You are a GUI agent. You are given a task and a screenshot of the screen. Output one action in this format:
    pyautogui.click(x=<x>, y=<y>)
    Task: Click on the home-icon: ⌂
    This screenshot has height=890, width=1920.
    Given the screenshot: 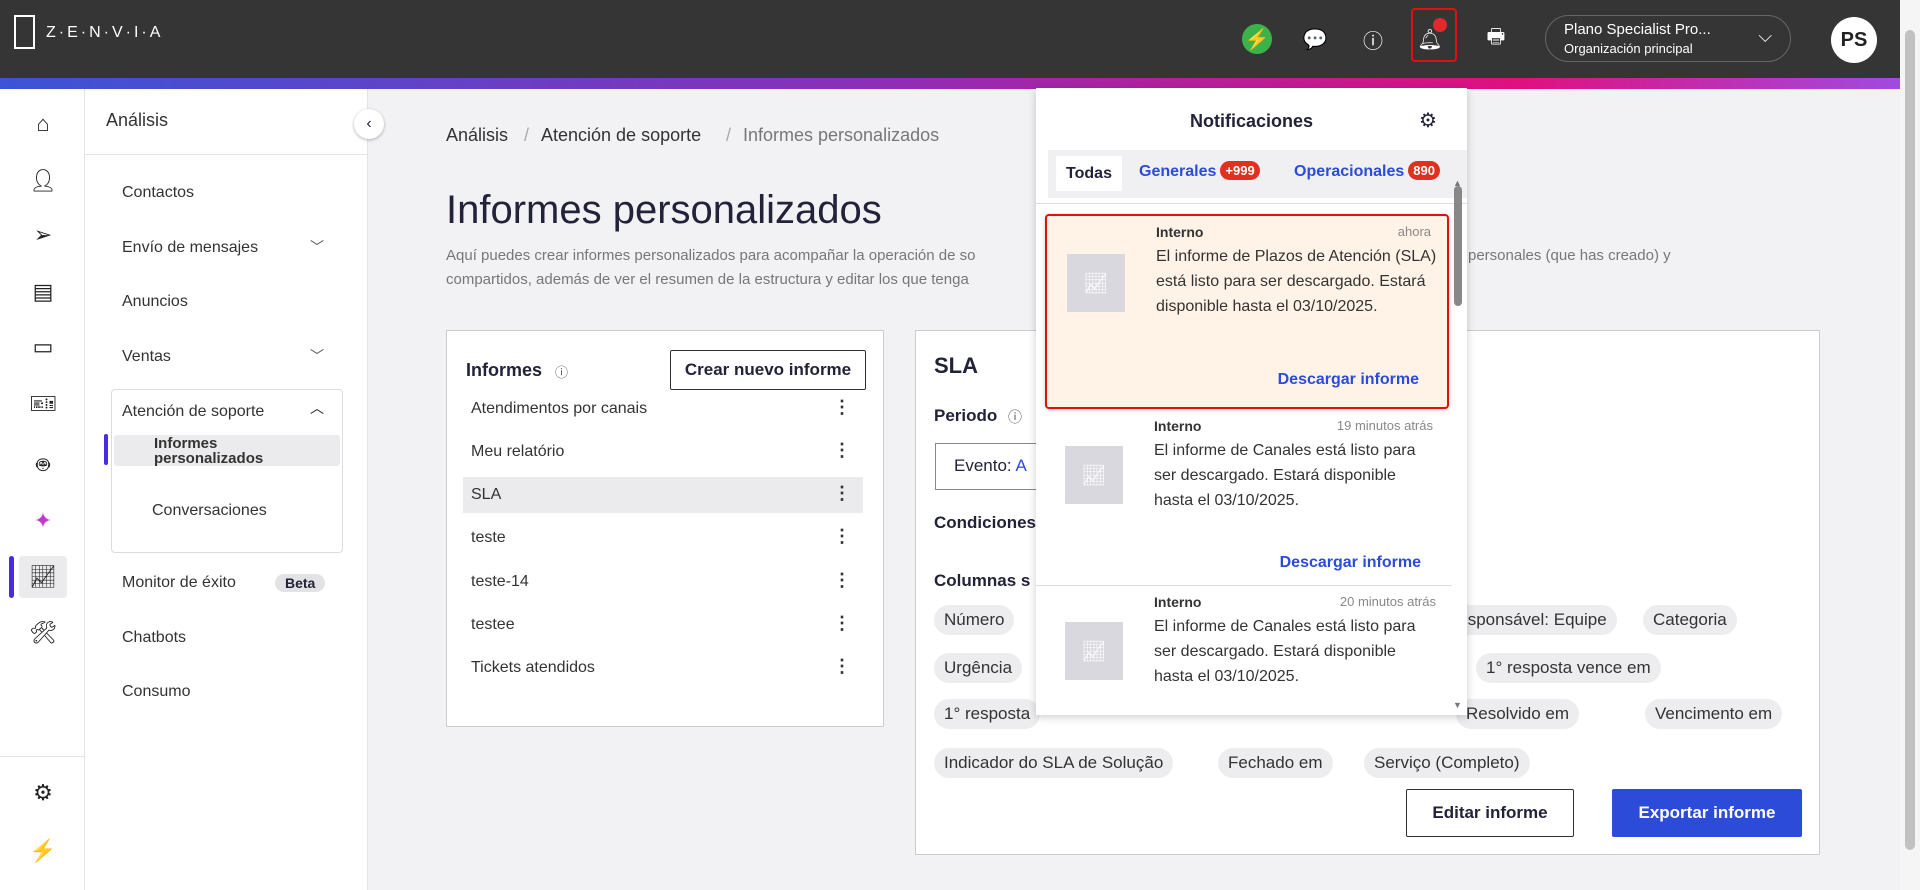 What is the action you would take?
    pyautogui.click(x=43, y=124)
    